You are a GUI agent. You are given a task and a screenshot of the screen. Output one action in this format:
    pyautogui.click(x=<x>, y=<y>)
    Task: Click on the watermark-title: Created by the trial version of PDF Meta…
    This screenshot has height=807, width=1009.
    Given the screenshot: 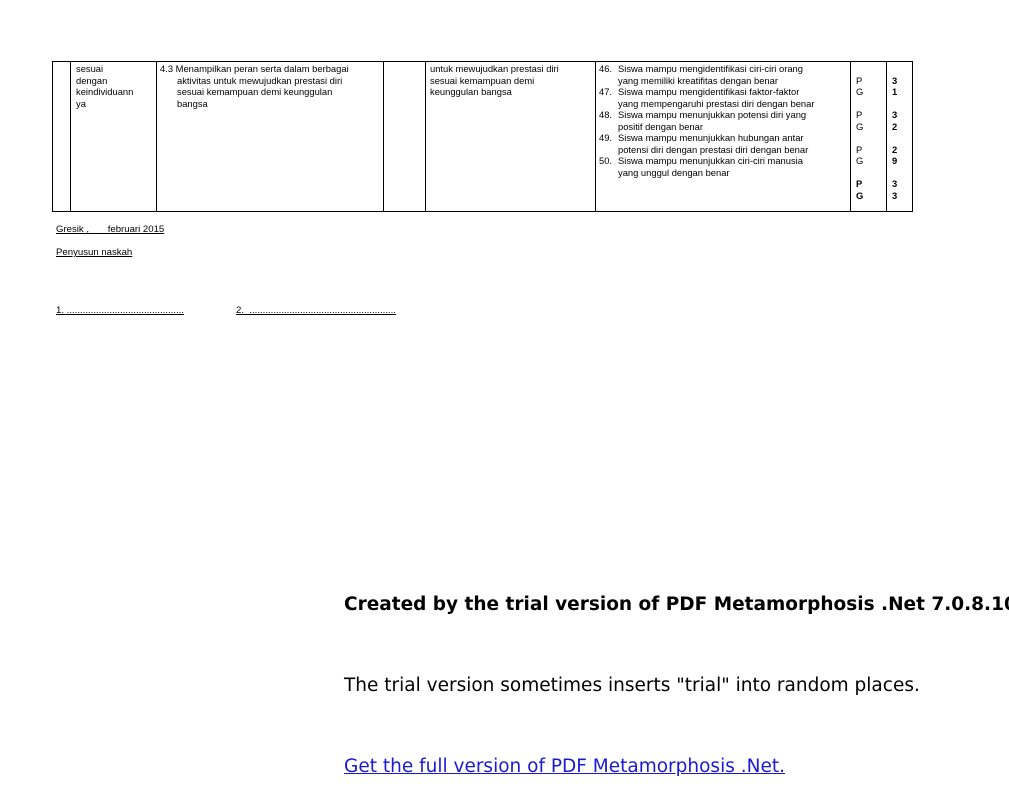 What is the action you would take?
    pyautogui.click(x=676, y=604)
    